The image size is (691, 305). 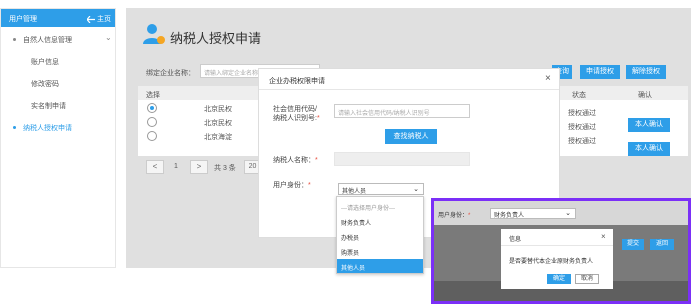 I want to click on sidebar-item-taxpayer-auth: 纳税人授权申请, so click(x=58, y=127).